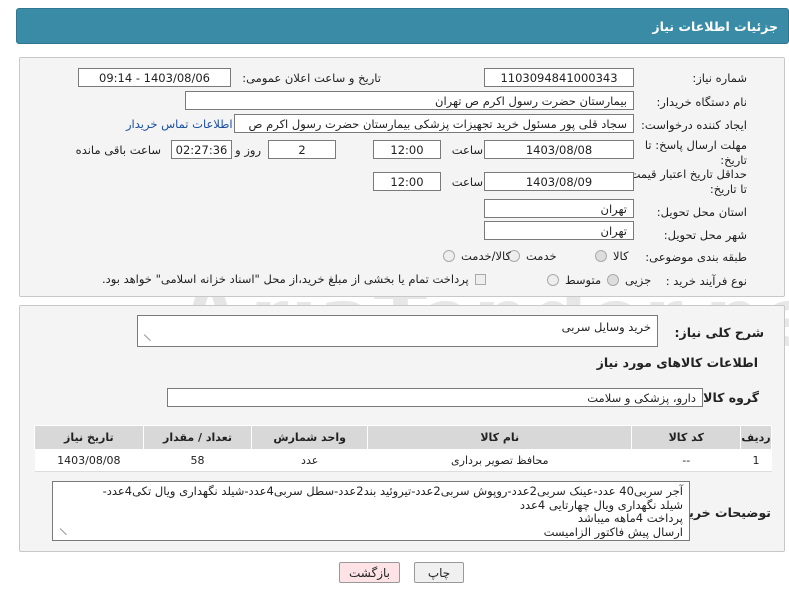 The image size is (789, 598). What do you see at coordinates (248, 150) in the screenshot?
I see `days-label: روز و` at bounding box center [248, 150].